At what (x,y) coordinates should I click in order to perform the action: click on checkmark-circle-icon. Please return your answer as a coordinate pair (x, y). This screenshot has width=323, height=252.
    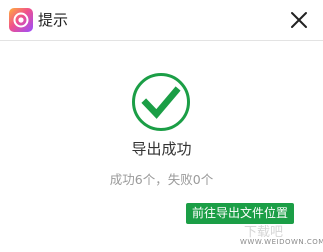
    Looking at the image, I should click on (161, 102).